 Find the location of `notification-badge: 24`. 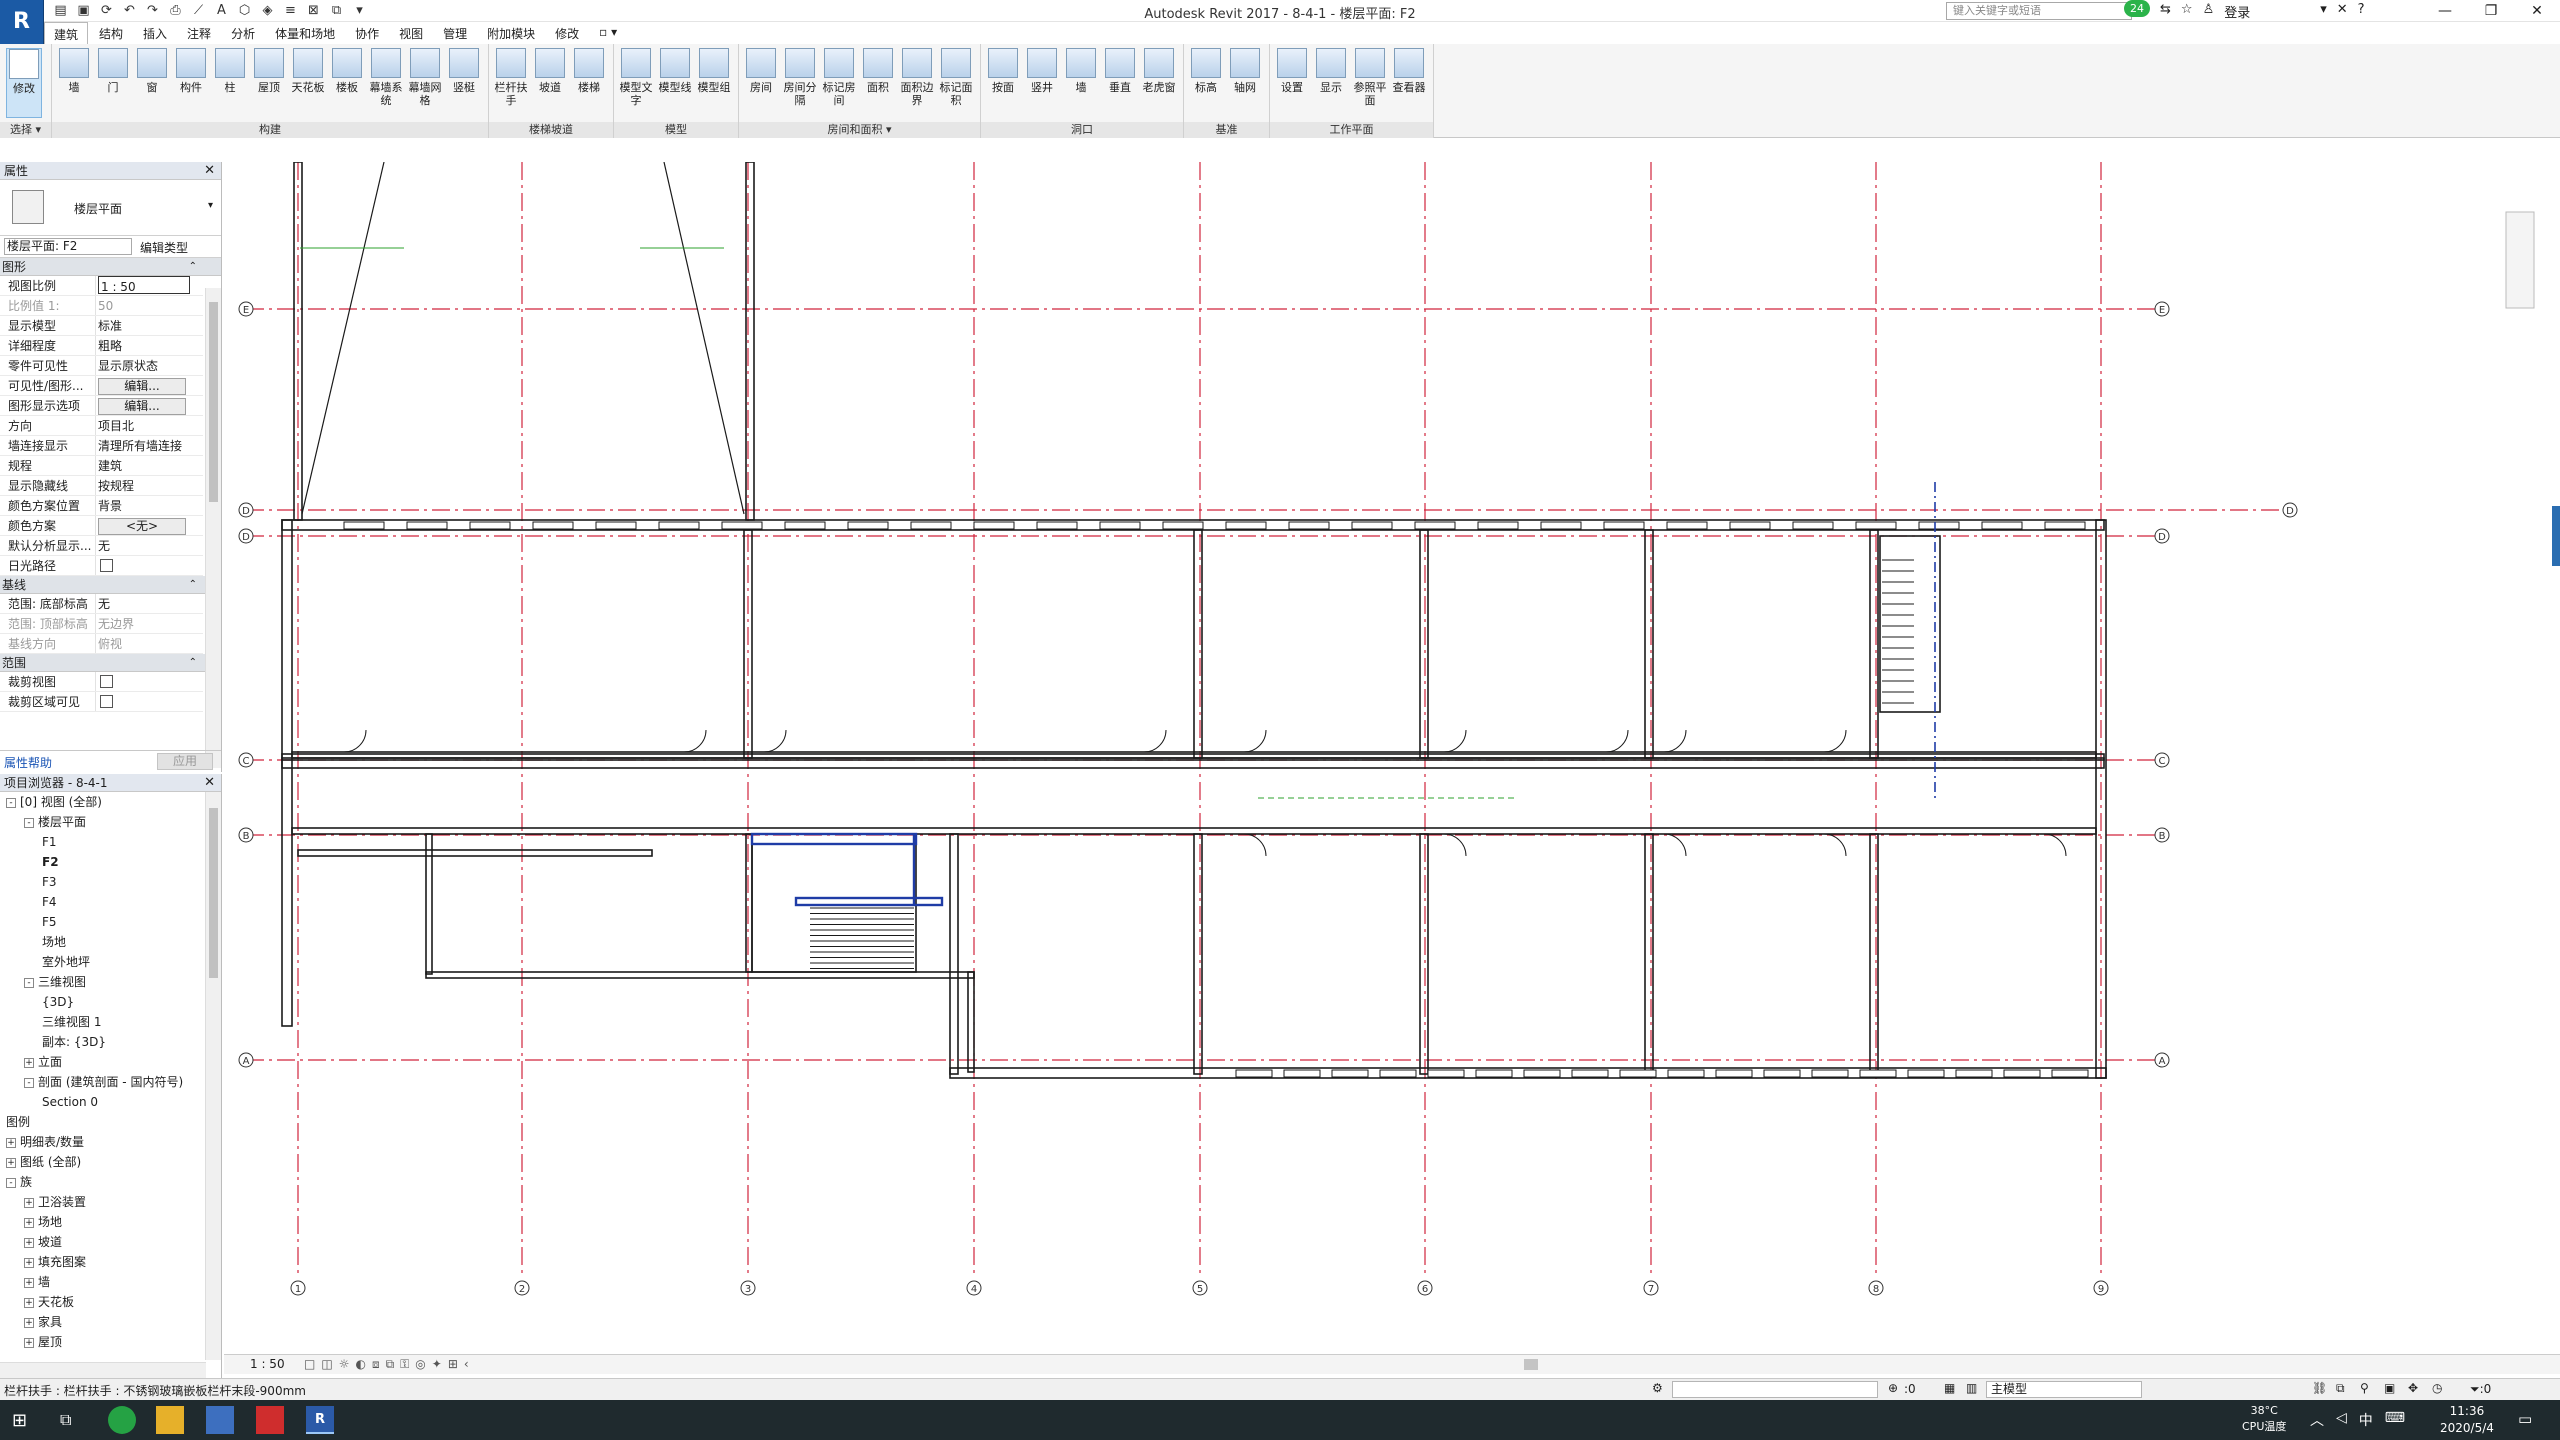

notification-badge: 24 is located at coordinates (2137, 8).